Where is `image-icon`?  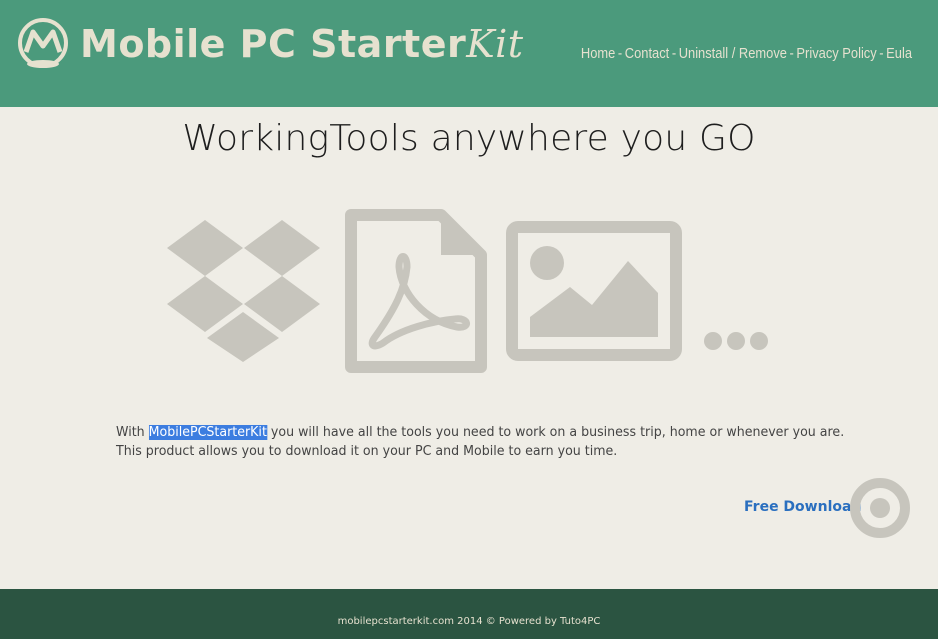 image-icon is located at coordinates (594, 291).